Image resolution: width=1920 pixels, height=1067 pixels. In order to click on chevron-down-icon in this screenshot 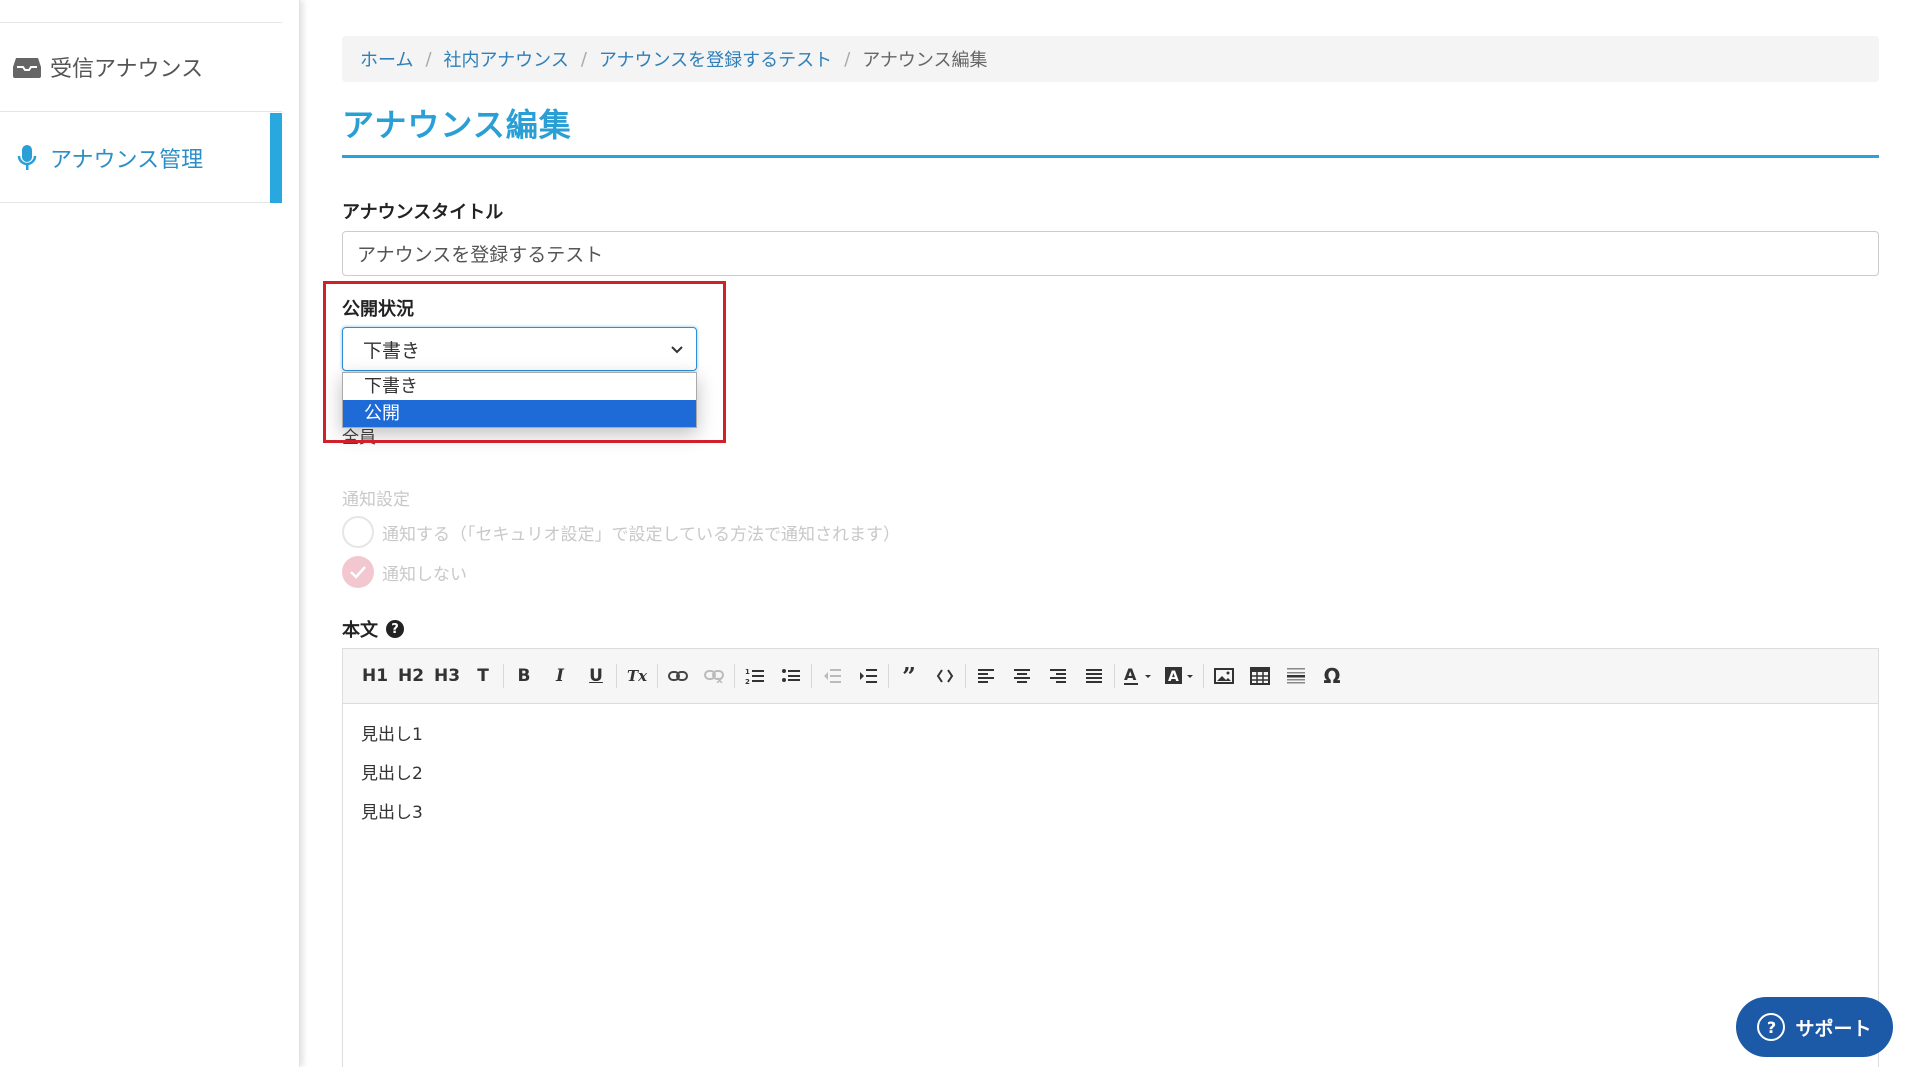, I will do `click(677, 350)`.